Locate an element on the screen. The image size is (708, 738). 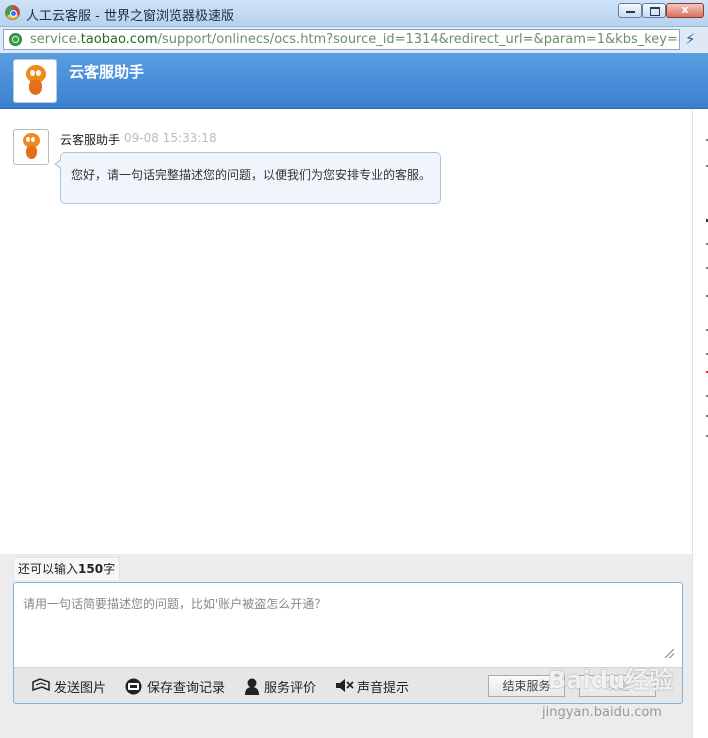
message-text: 您好，请一句话完整描述您的问题，以便我们为您安排专业的客服。 is located at coordinates (251, 175).